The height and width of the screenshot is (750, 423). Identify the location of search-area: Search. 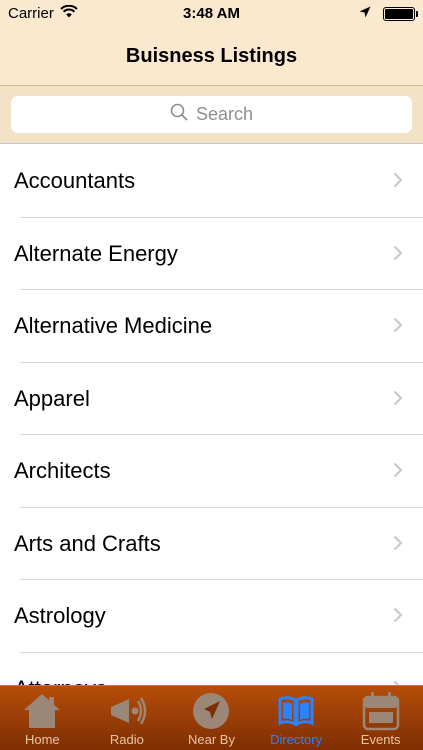
(211, 115).